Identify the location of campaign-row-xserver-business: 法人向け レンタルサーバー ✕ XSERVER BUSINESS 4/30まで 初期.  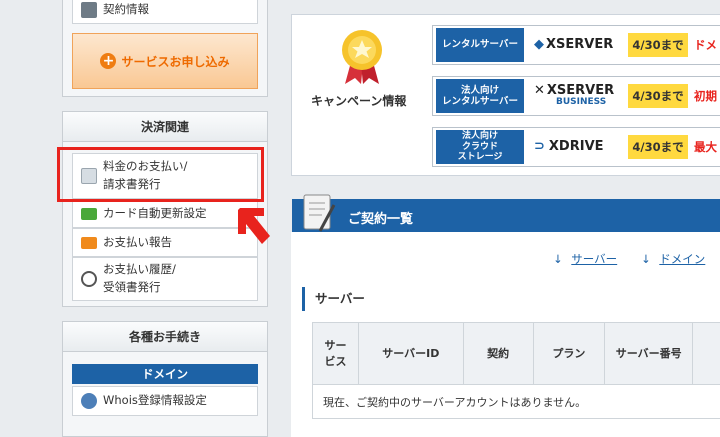
(576, 96).